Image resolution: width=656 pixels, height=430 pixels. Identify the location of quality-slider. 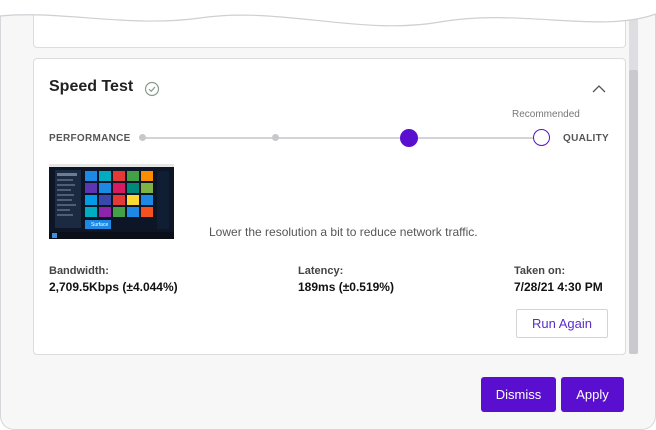
(345, 138).